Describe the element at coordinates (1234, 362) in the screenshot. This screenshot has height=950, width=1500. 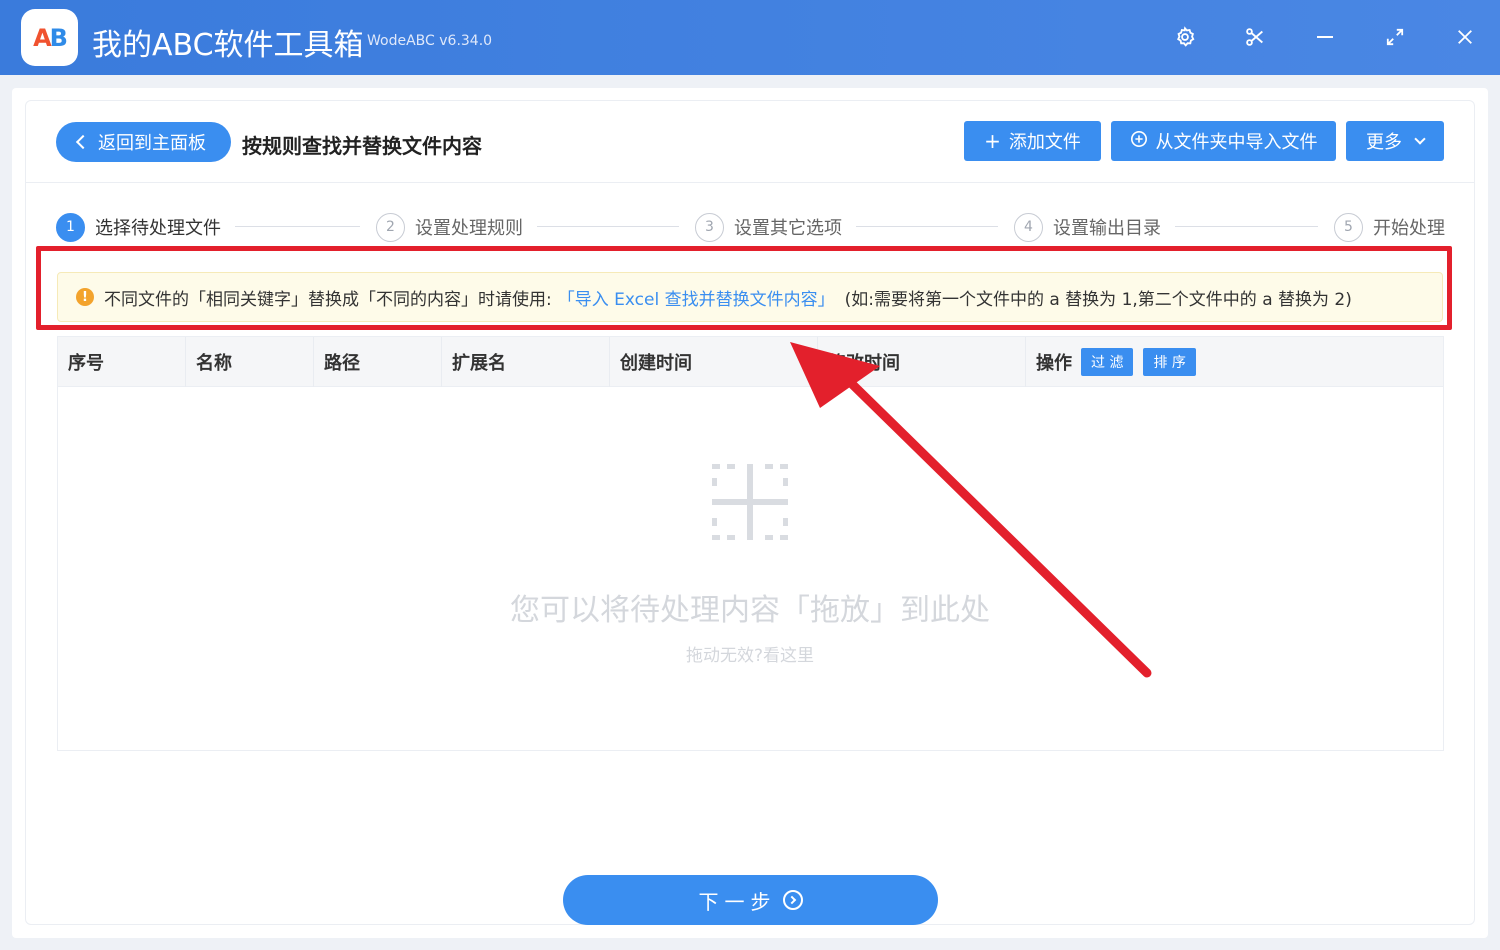
I see `column-header-actions: 操作 过 滤 排 序` at that location.